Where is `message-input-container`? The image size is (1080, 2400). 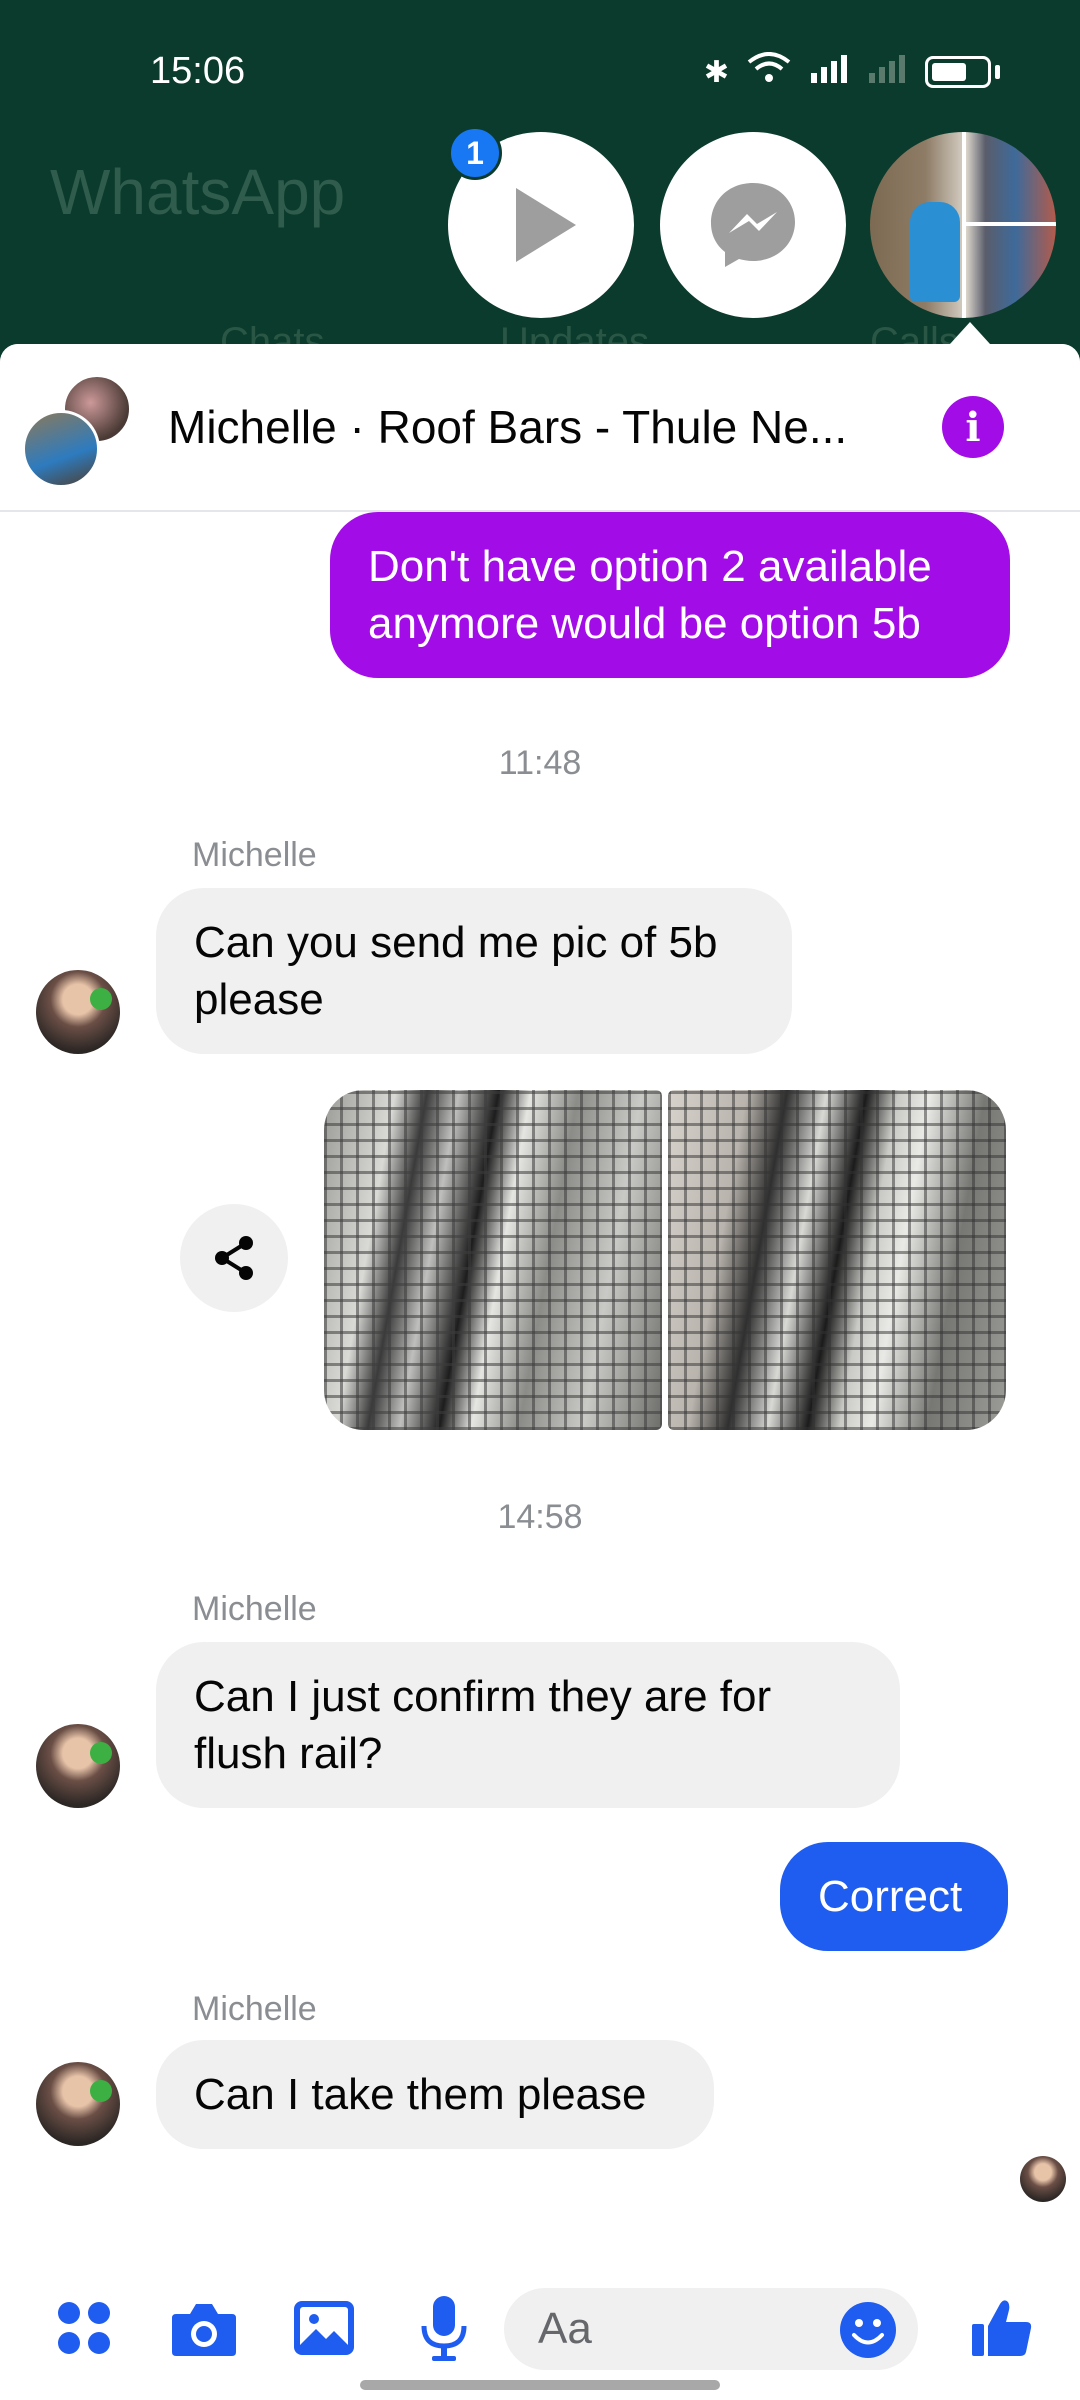 message-input-container is located at coordinates (711, 2329).